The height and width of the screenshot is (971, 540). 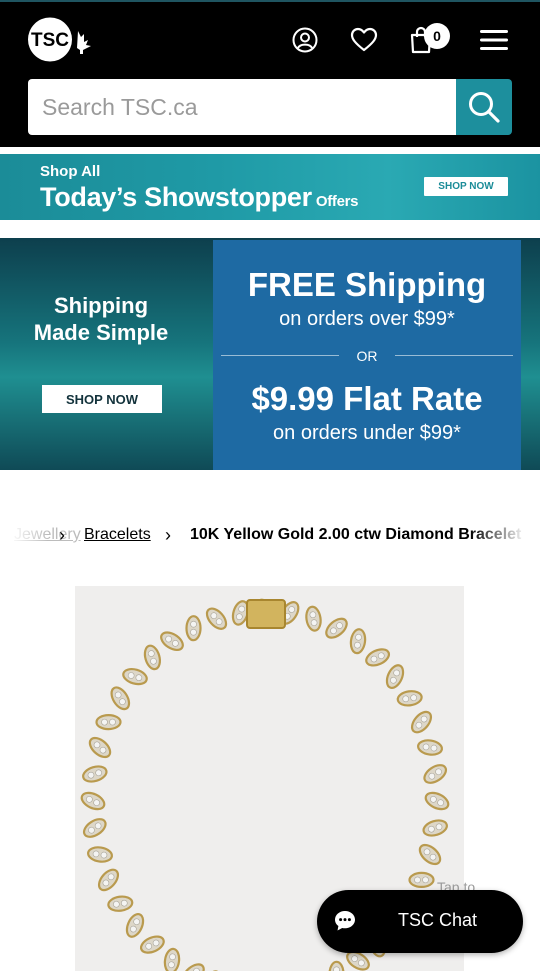 I want to click on chat-bubble-icon, so click(x=345, y=921).